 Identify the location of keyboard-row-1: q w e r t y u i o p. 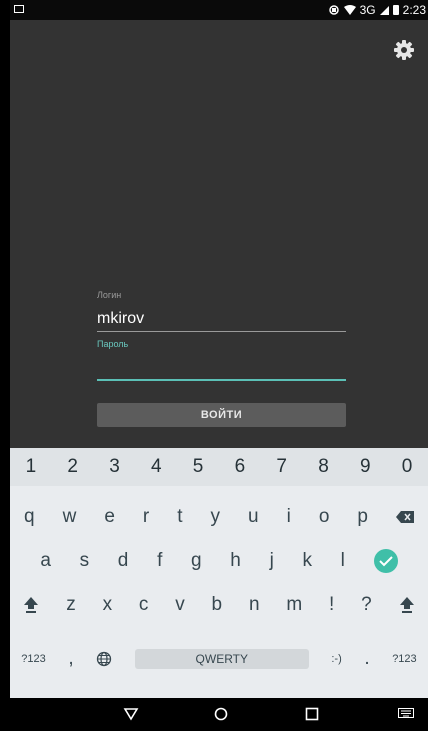
(219, 517).